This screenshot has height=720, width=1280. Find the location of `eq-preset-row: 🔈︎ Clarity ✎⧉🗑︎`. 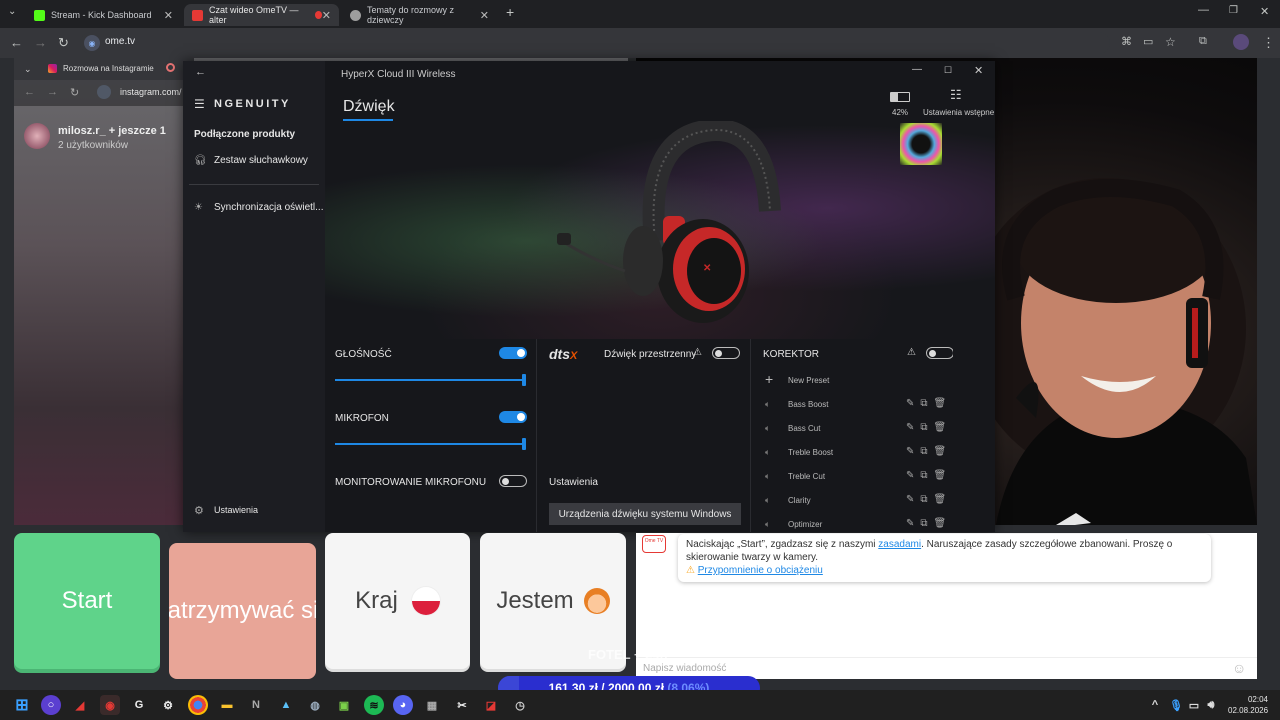

eq-preset-row: 🔈︎ Clarity ✎⧉🗑︎ is located at coordinates (853, 501).